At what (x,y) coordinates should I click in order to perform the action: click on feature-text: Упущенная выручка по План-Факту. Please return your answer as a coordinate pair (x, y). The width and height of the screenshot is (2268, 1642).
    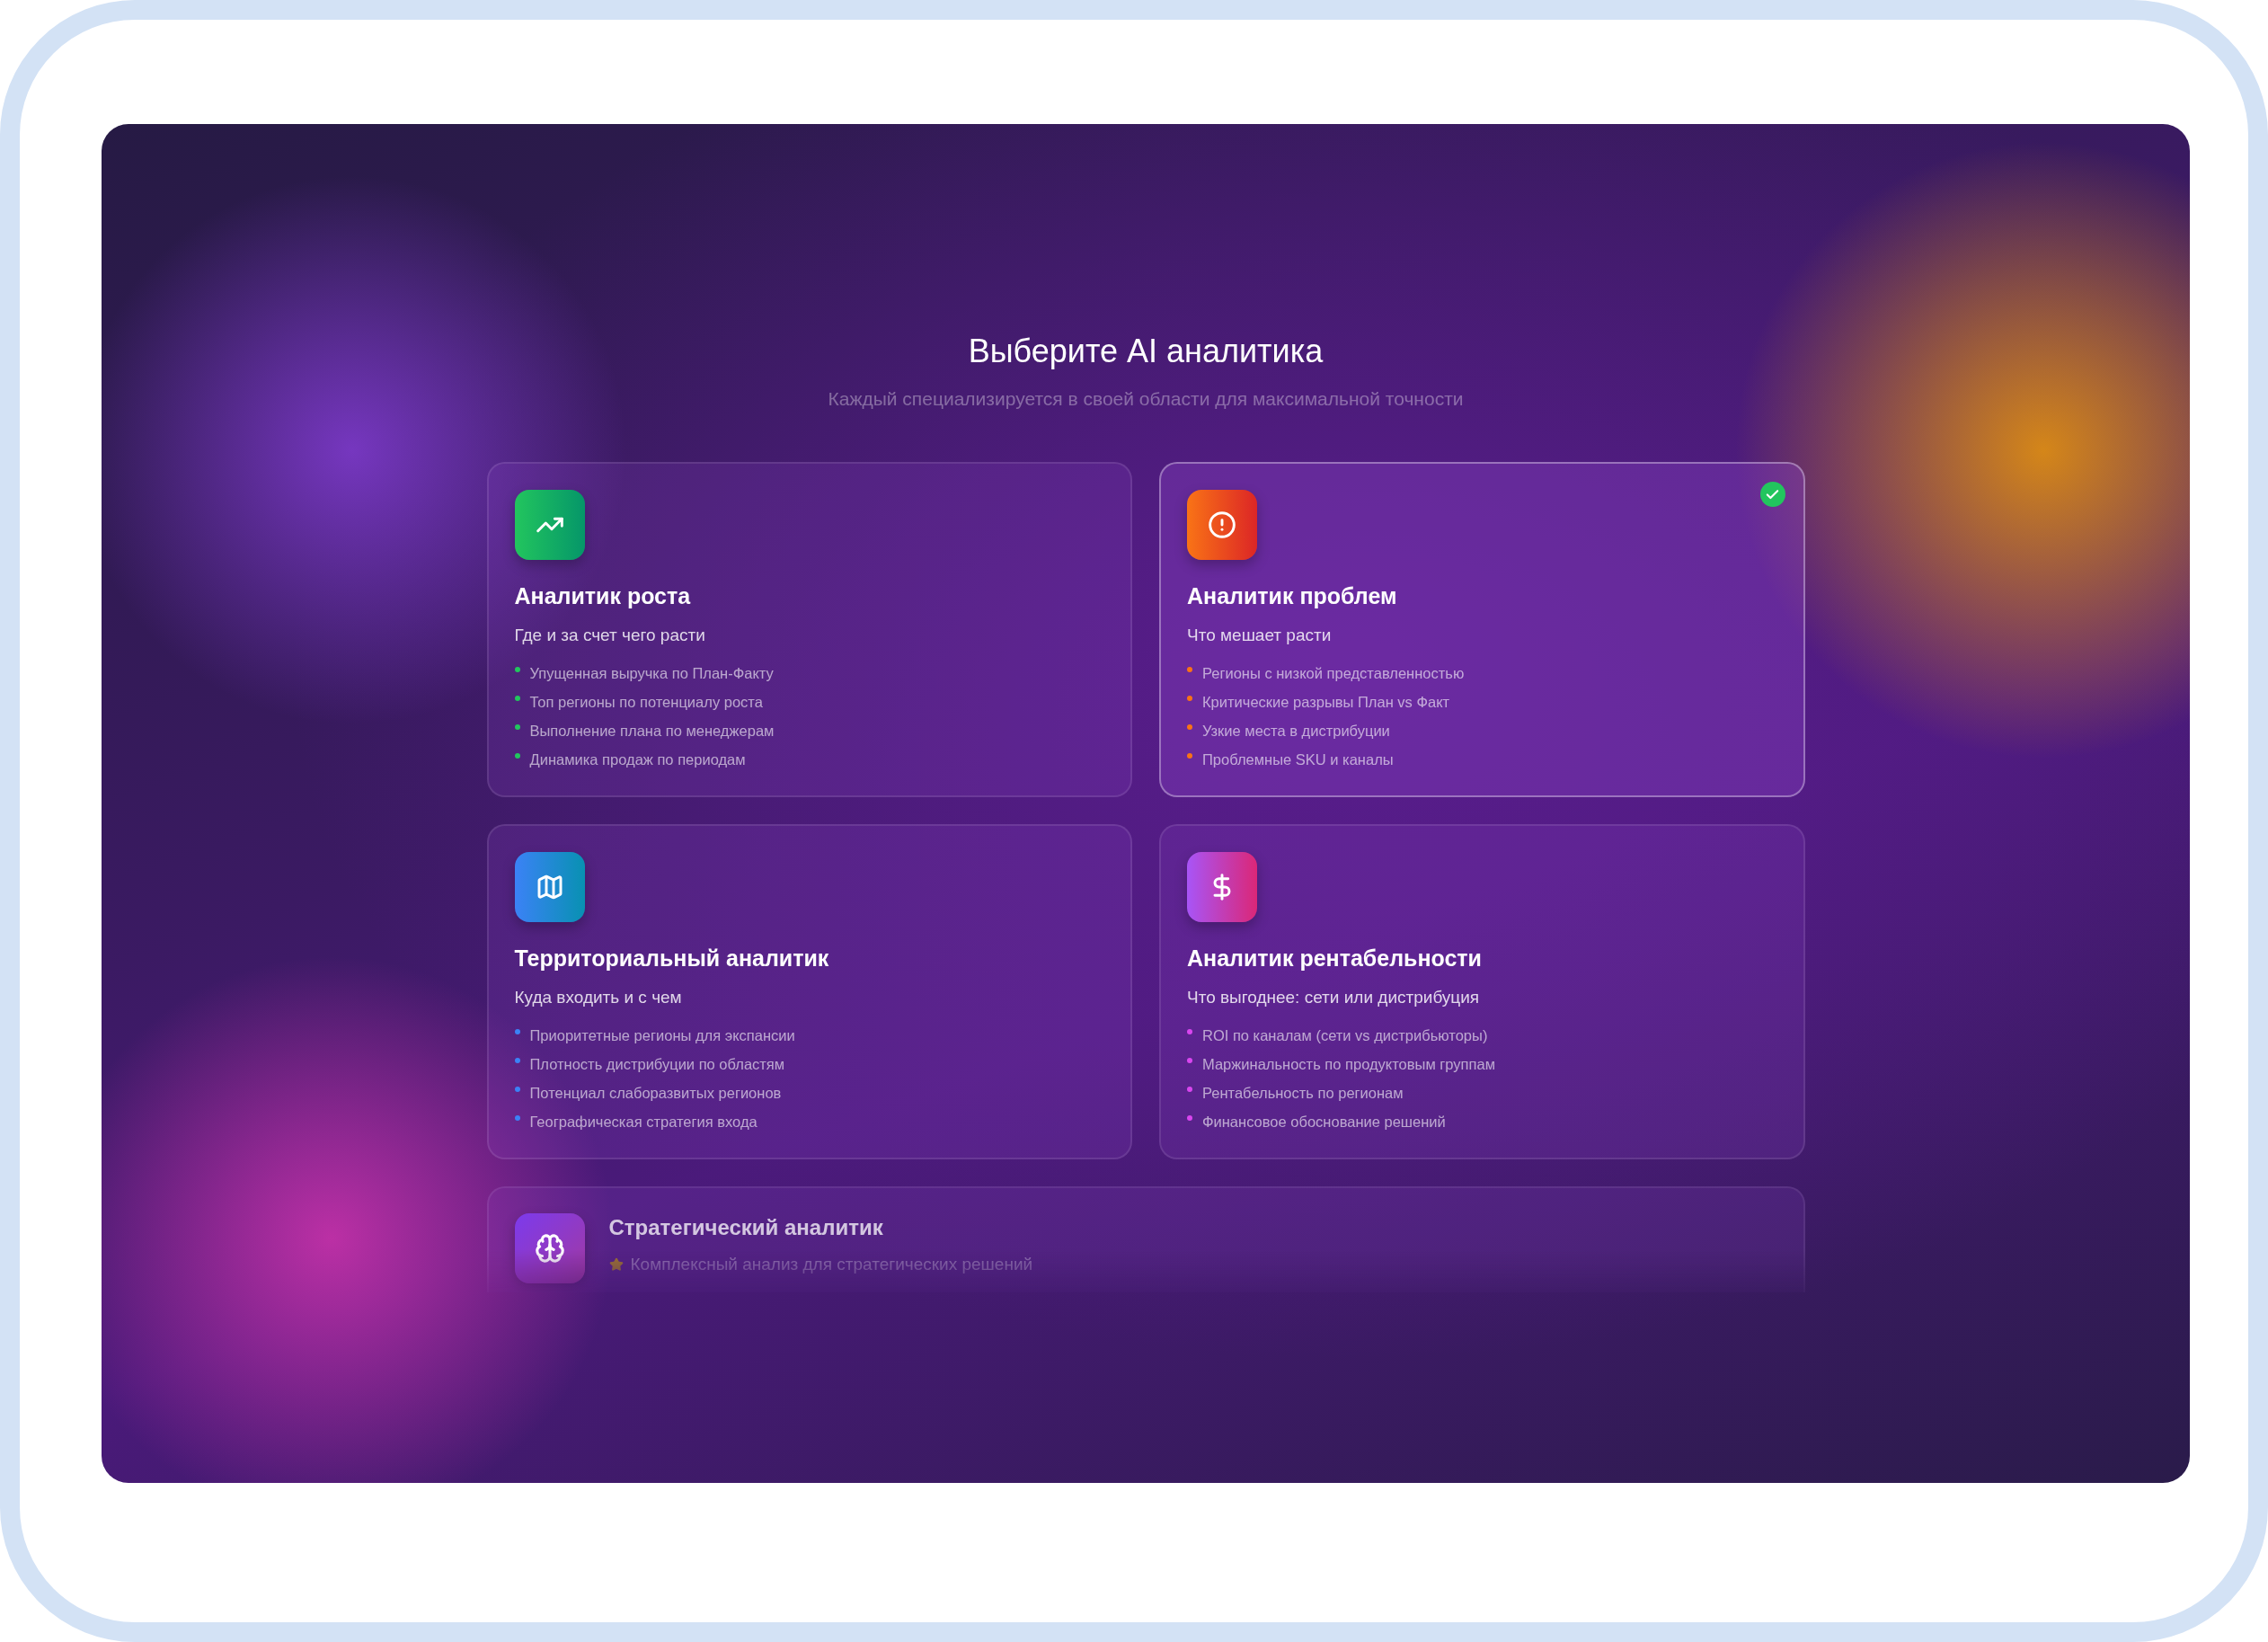
    Looking at the image, I should click on (651, 673).